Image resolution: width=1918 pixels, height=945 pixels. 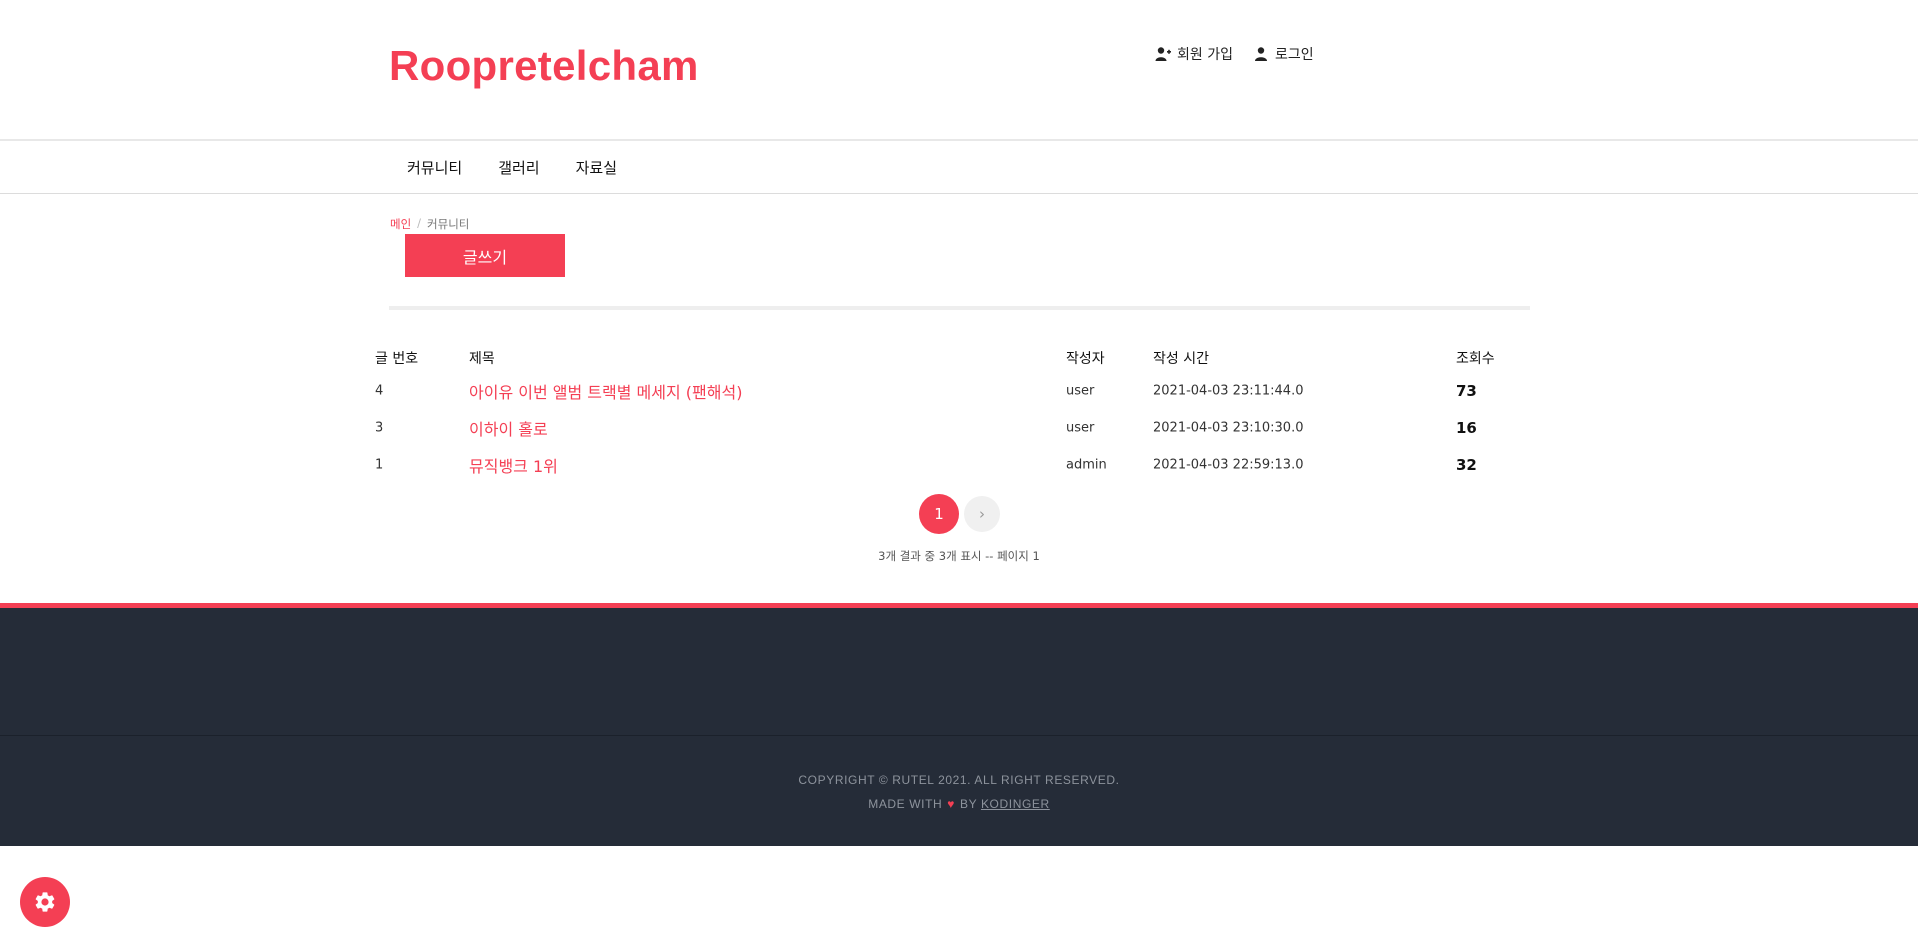 I want to click on post-views: 32, so click(x=1466, y=464).